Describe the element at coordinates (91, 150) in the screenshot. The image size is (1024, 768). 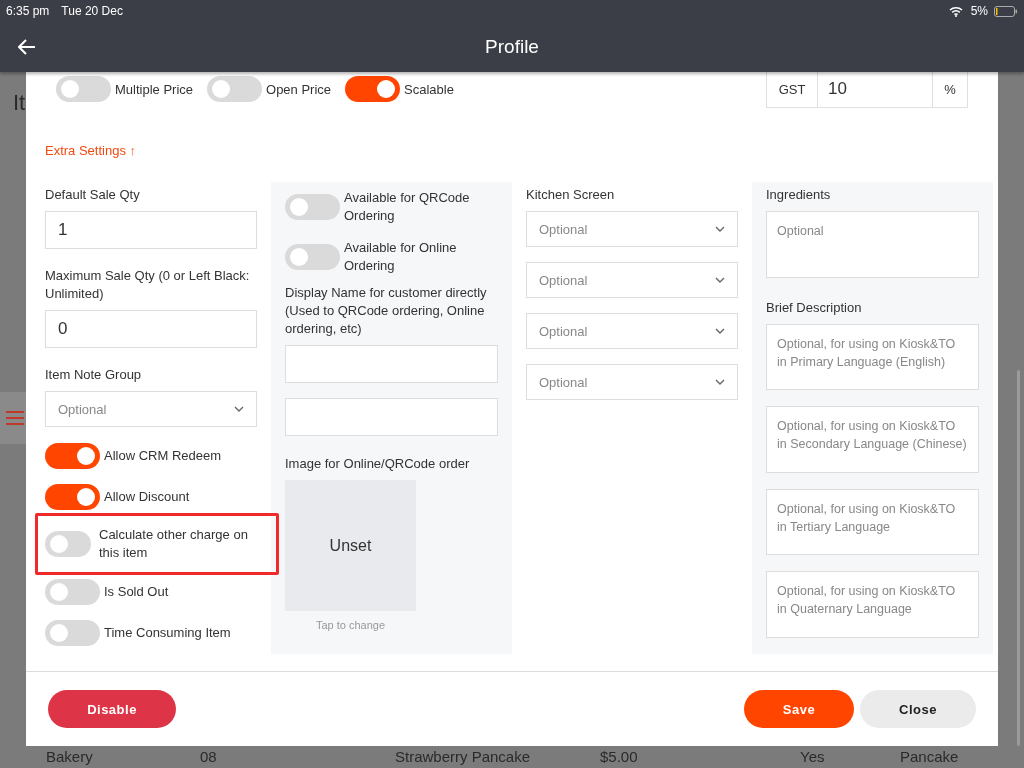
I see `extra-settings-link: Extra Settings ↑` at that location.